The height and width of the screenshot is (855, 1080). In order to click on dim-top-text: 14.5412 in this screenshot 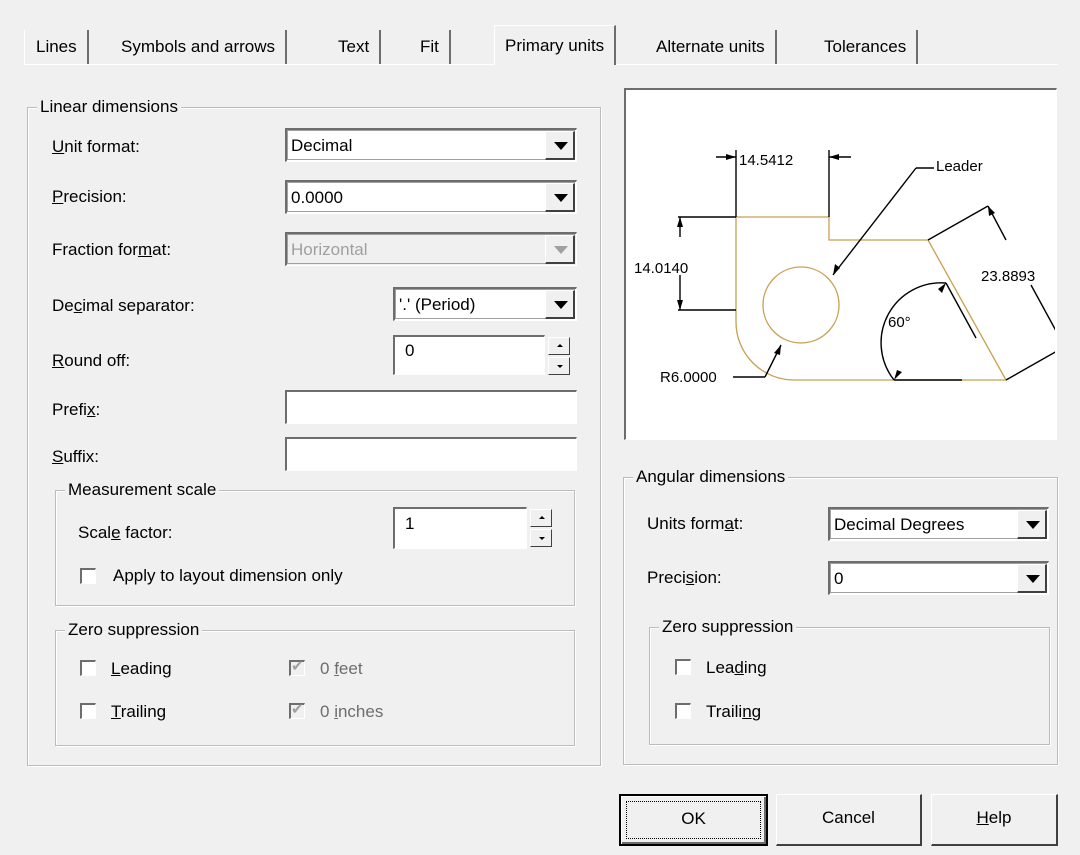, I will do `click(766, 160)`.